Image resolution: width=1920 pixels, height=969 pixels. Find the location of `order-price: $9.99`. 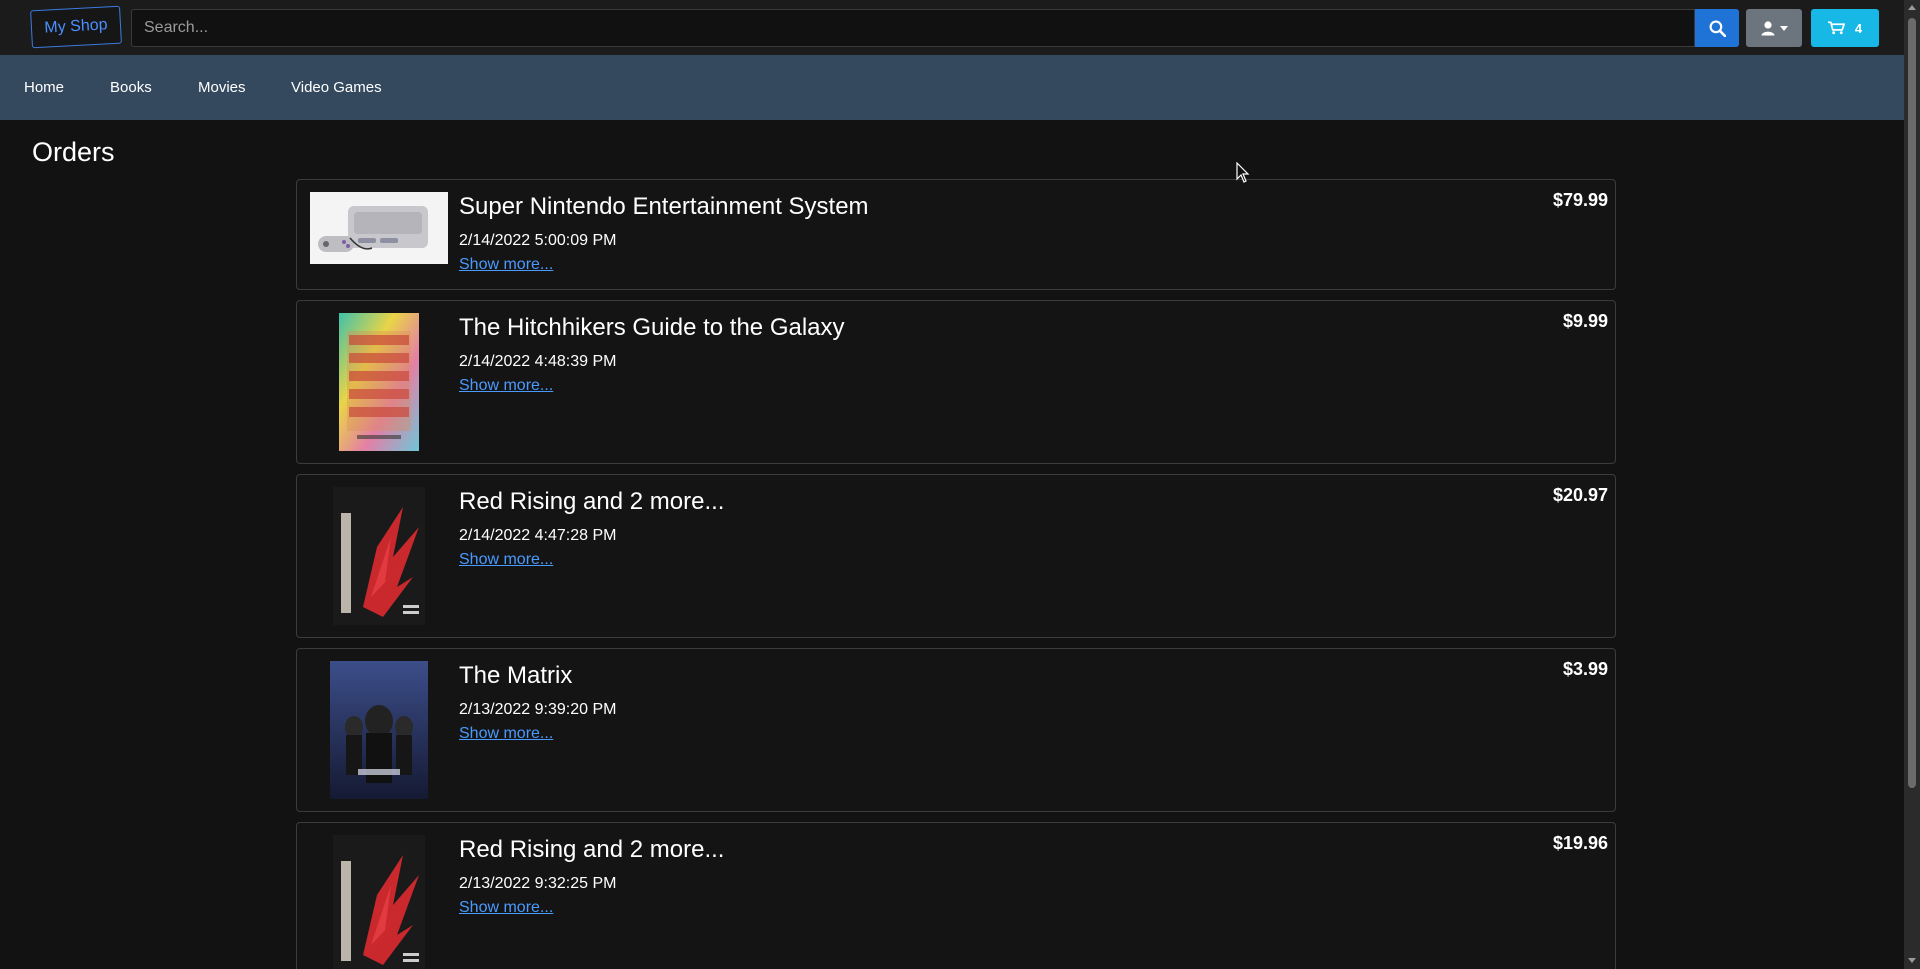

order-price: $9.99 is located at coordinates (1585, 321).